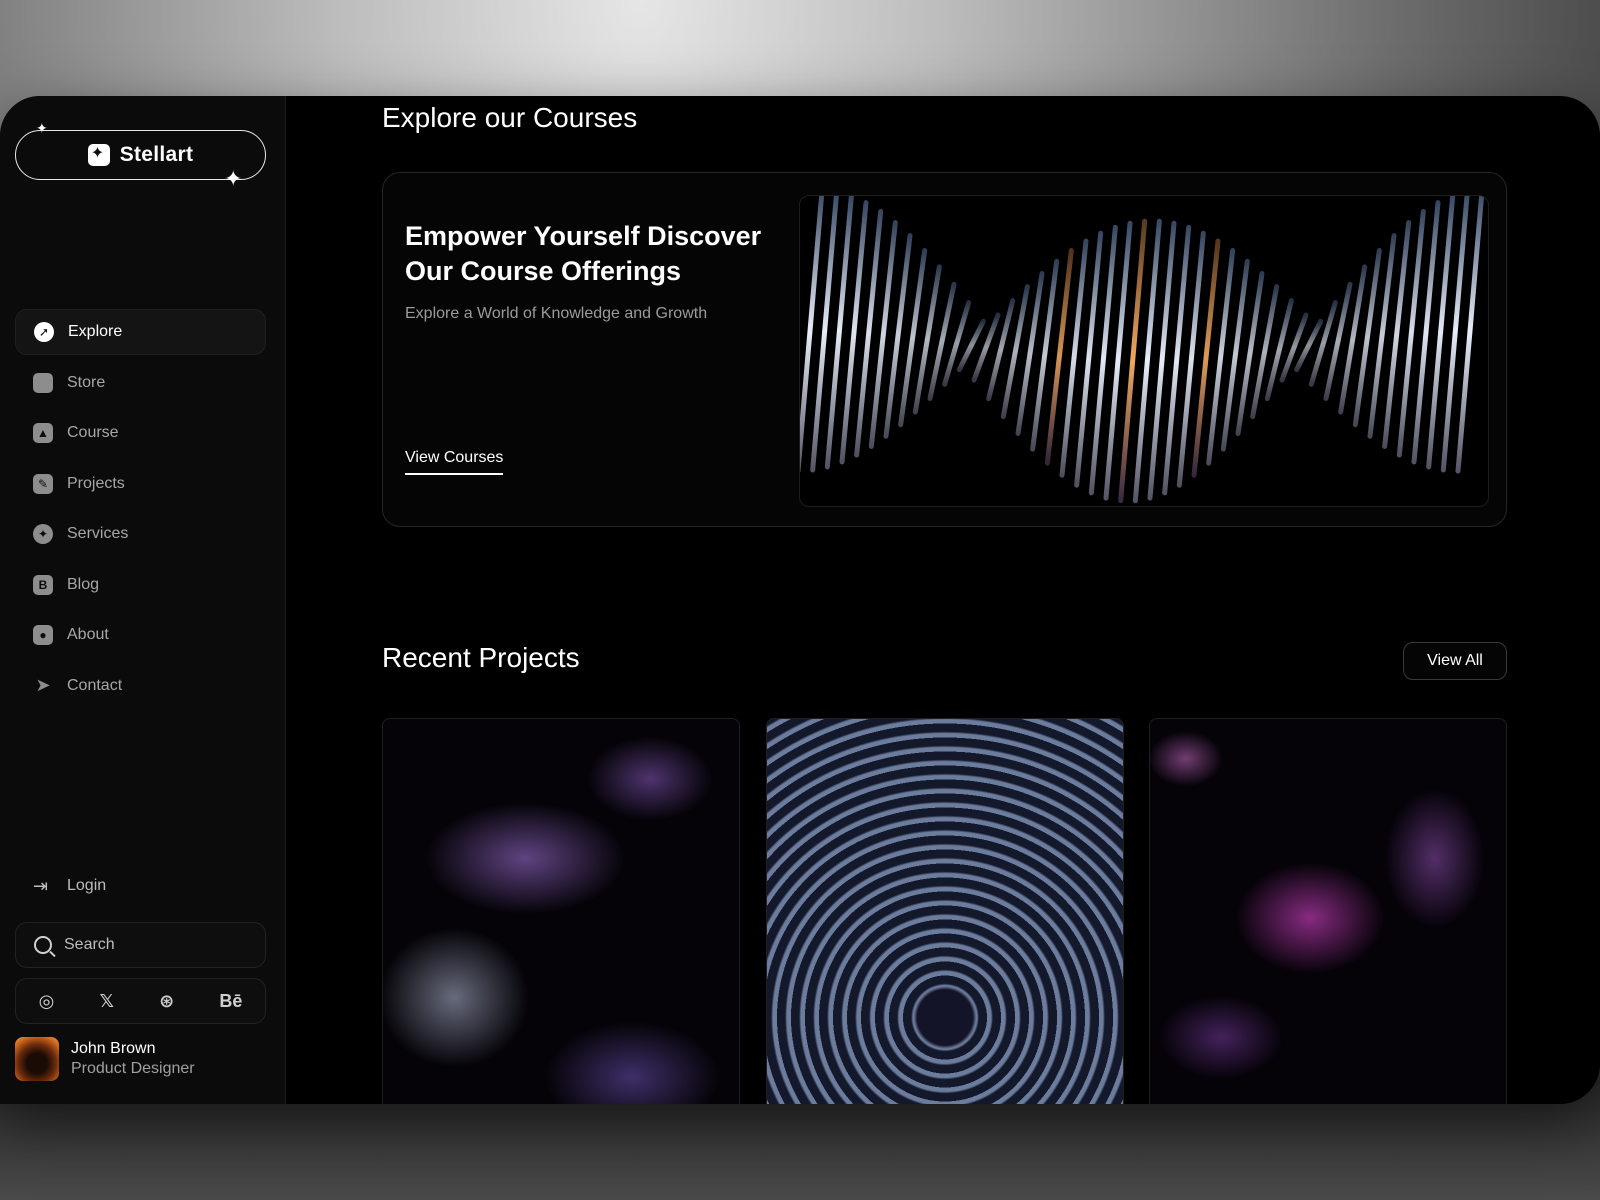 This screenshot has width=1600, height=1200. Describe the element at coordinates (510, 117) in the screenshot. I see `page-title: Explore our Courses` at that location.